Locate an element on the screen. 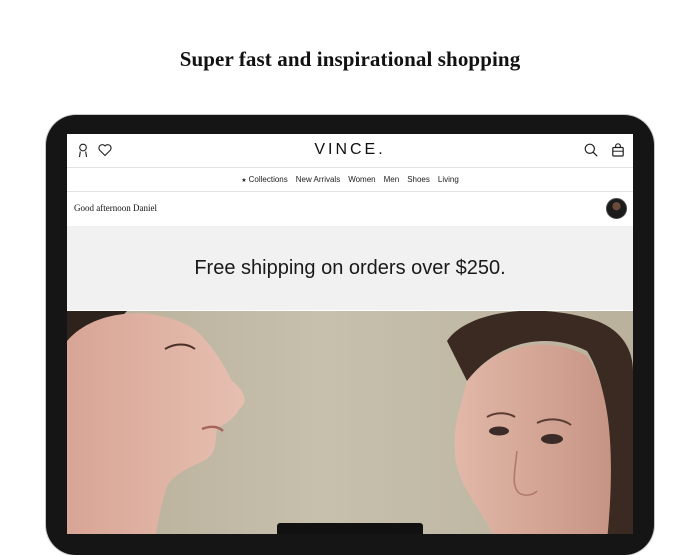 The height and width of the screenshot is (555, 700). brand-logo: VINCE. is located at coordinates (350, 150).